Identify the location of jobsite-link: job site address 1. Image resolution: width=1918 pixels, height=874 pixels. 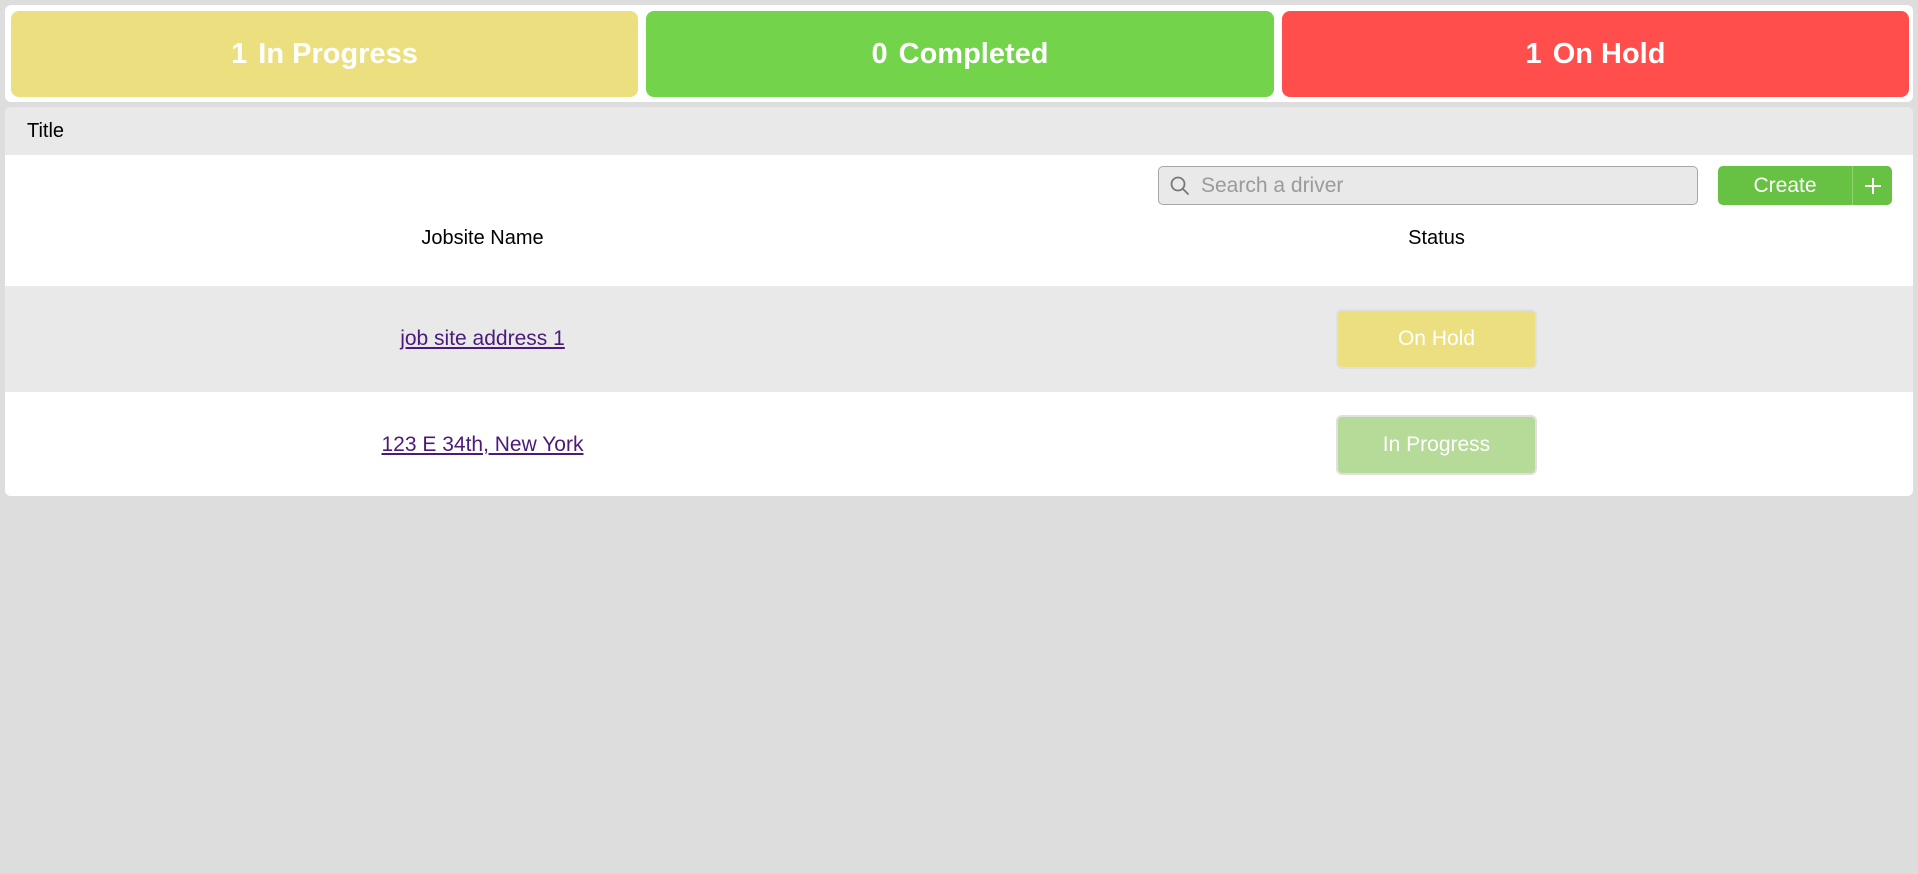
(482, 339).